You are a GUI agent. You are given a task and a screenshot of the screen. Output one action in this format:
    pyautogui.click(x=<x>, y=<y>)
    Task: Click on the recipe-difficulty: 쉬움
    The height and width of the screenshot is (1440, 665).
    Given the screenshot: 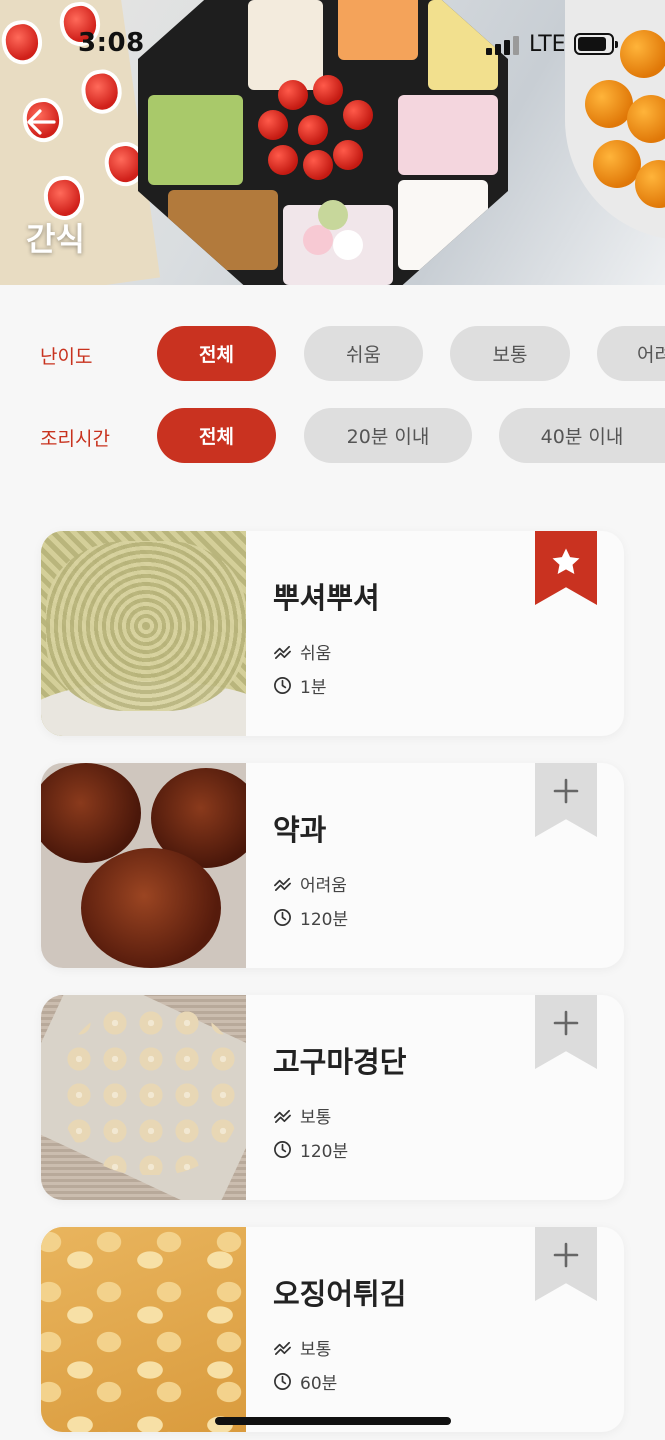 What is the action you would take?
    pyautogui.click(x=302, y=651)
    